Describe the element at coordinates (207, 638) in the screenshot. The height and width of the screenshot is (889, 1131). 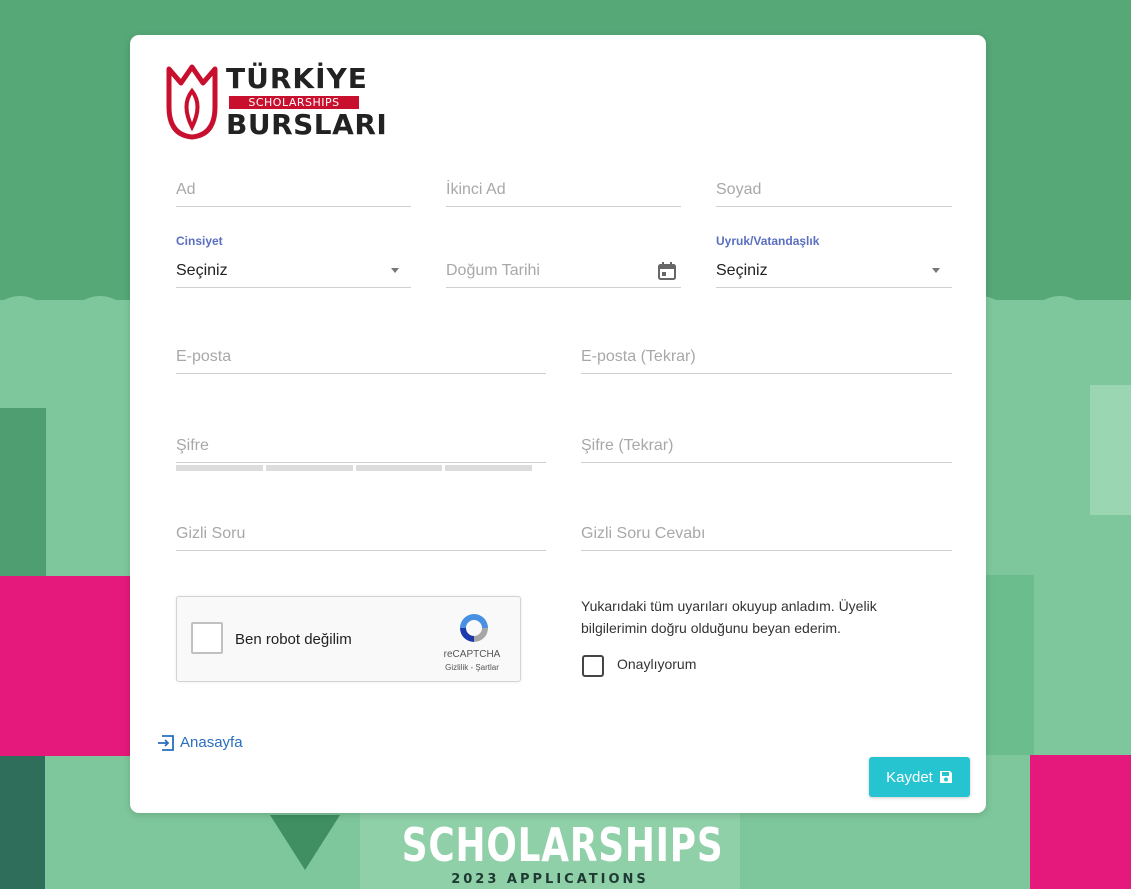
I see `recaptcha-checkbox` at that location.